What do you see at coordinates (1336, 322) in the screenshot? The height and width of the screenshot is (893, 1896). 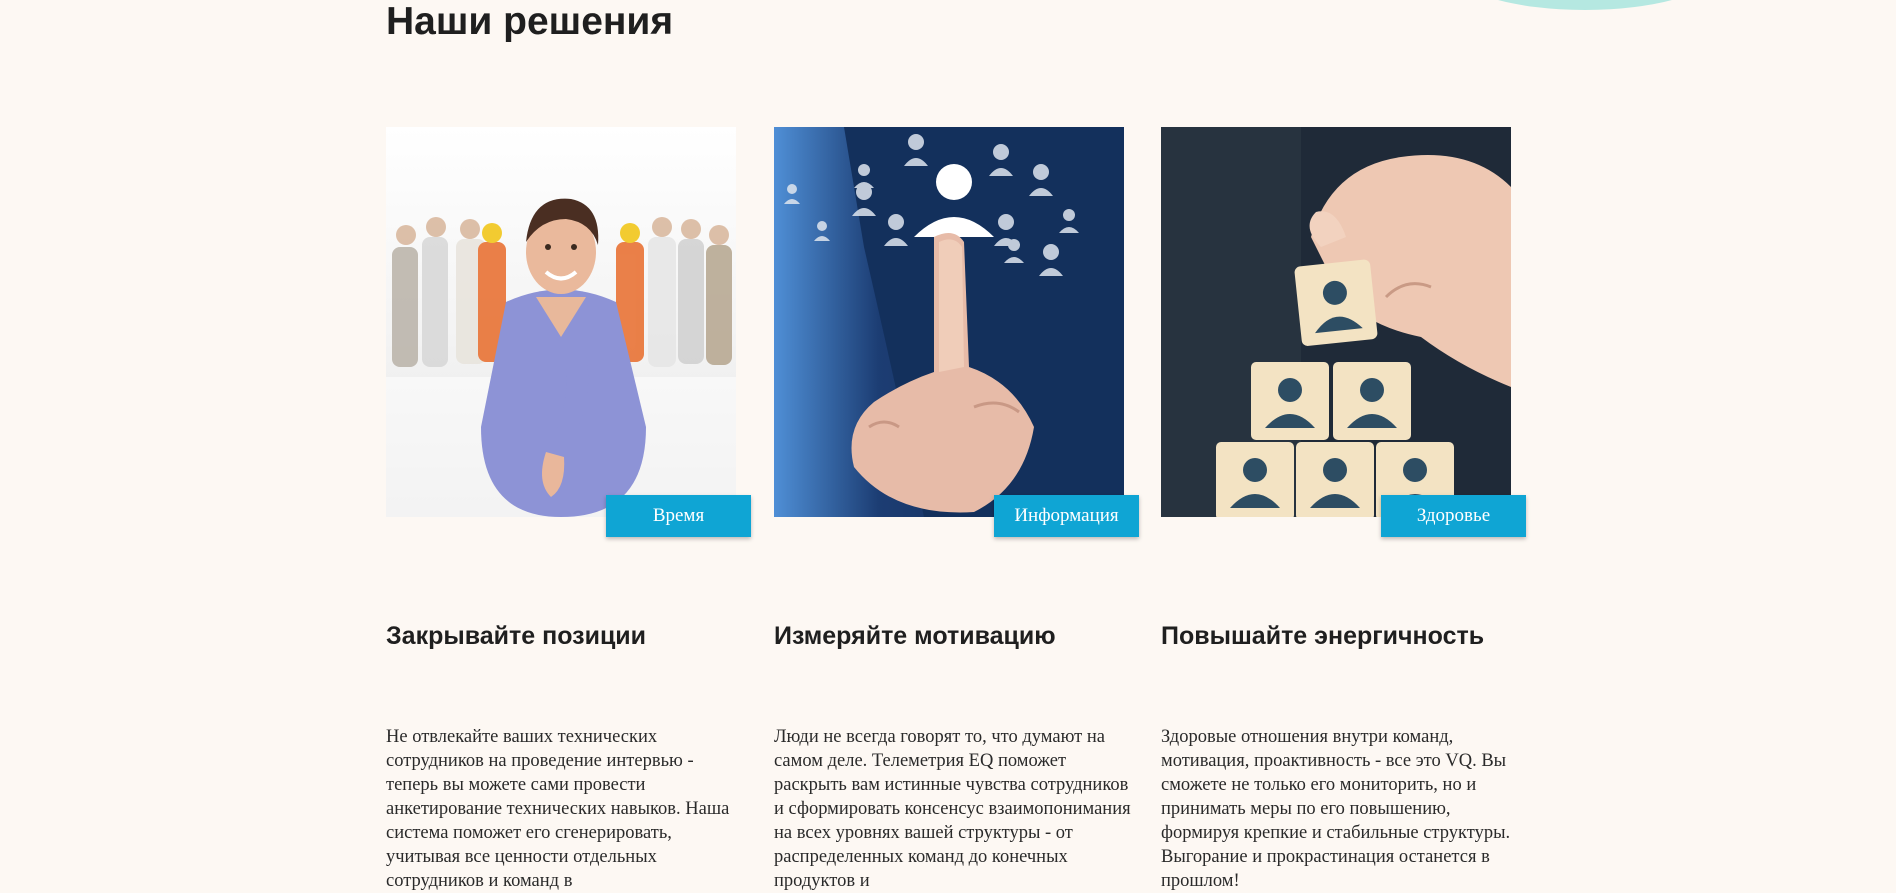 I see `card-image-blocks` at bounding box center [1336, 322].